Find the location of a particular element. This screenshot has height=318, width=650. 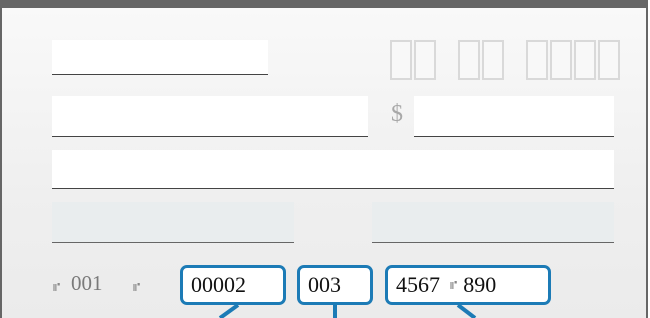

routing-pointer-line is located at coordinates (229, 310).